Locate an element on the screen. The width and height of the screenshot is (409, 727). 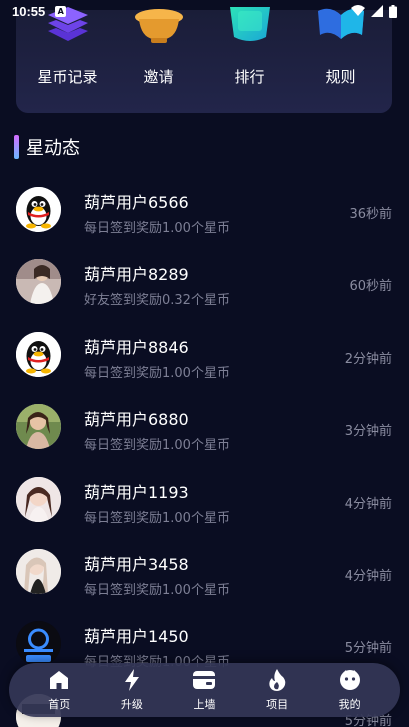
feed-item: 葫芦用户3458 每日签到奖励1.00个星币 4分钟前 is located at coordinates (204, 571).